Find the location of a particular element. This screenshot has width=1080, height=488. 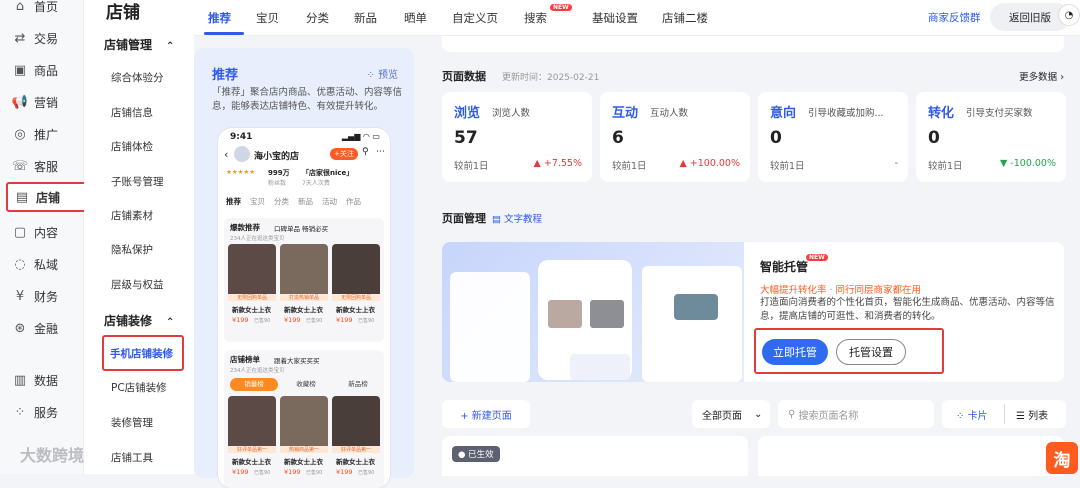

sidebar-link: 店铺工具 is located at coordinates (132, 457).